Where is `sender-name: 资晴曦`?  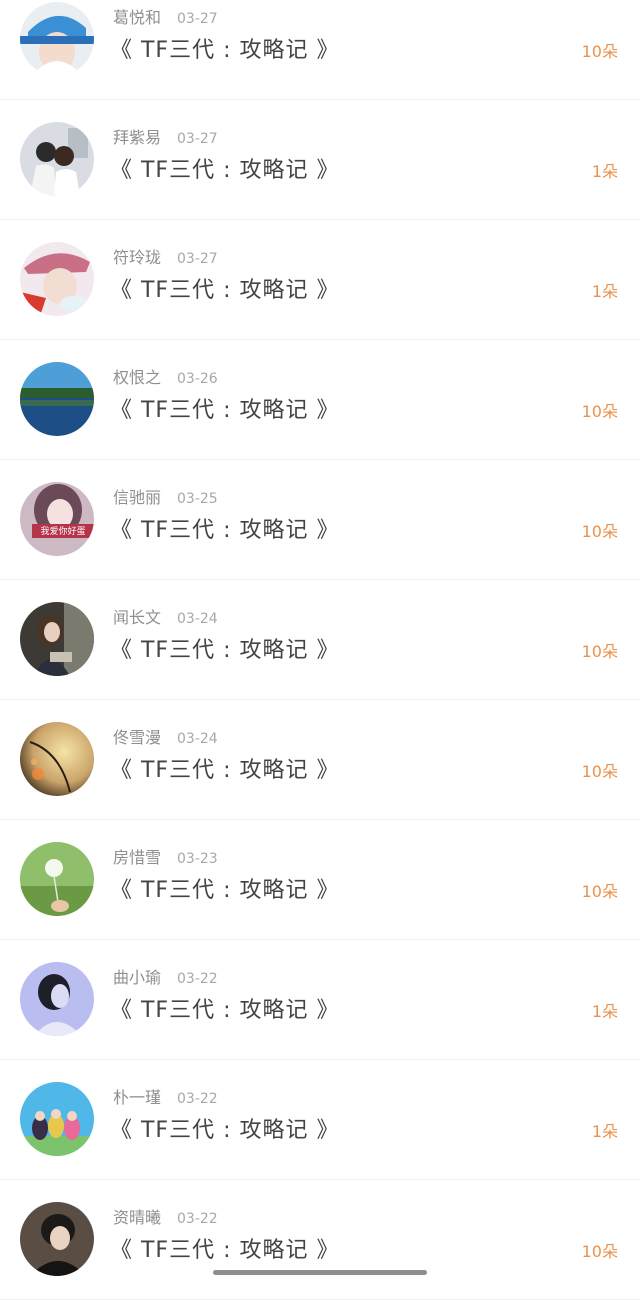 sender-name: 资晴曦 is located at coordinates (137, 1217).